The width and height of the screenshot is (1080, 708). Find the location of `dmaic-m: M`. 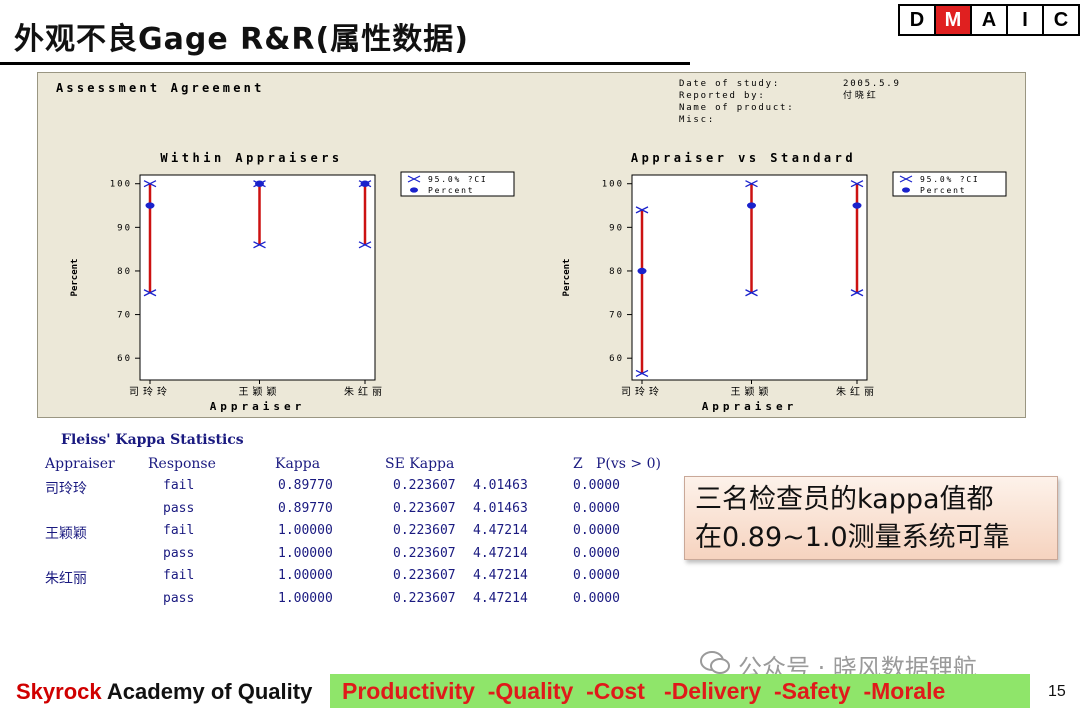

dmaic-m: M is located at coordinates (954, 20).